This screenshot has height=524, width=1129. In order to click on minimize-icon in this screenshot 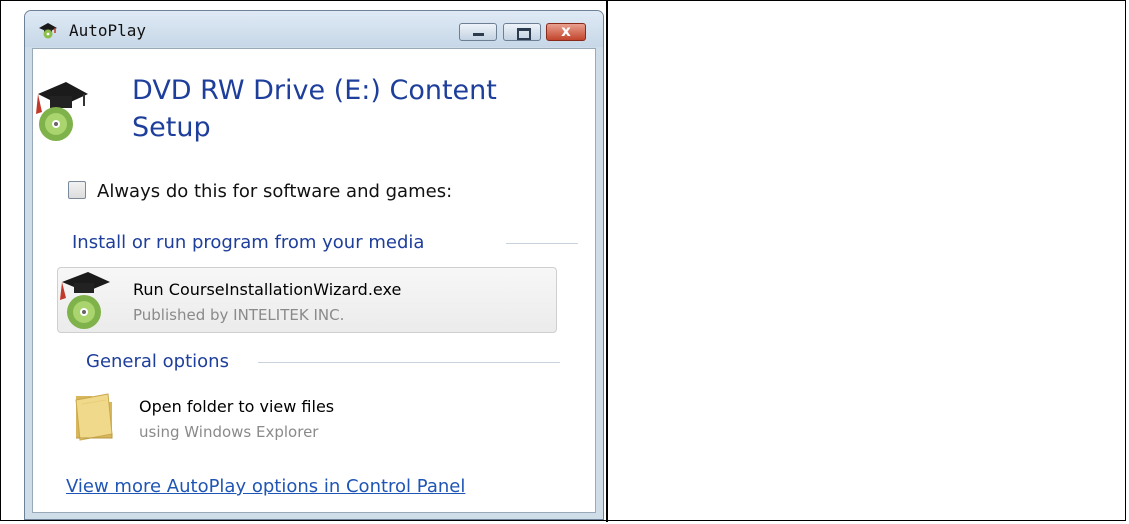, I will do `click(478, 34)`.